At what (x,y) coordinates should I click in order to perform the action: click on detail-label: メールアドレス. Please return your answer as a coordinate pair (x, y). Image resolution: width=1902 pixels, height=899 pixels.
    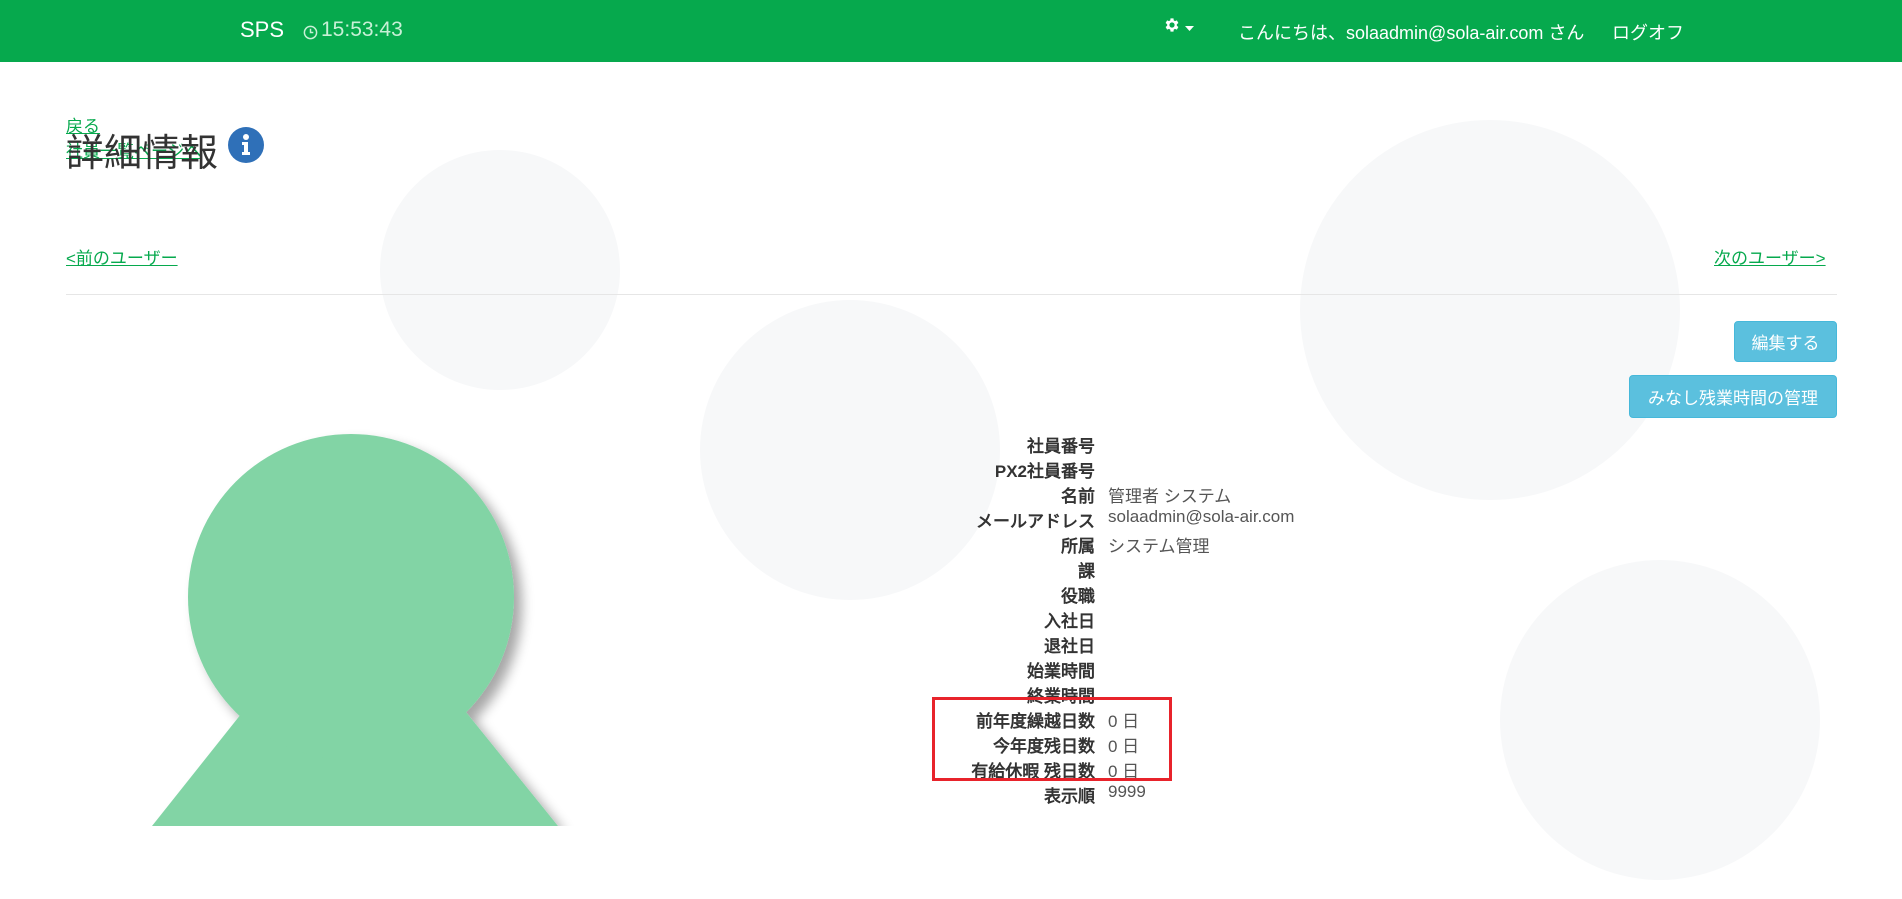
    Looking at the image, I should click on (1035, 521).